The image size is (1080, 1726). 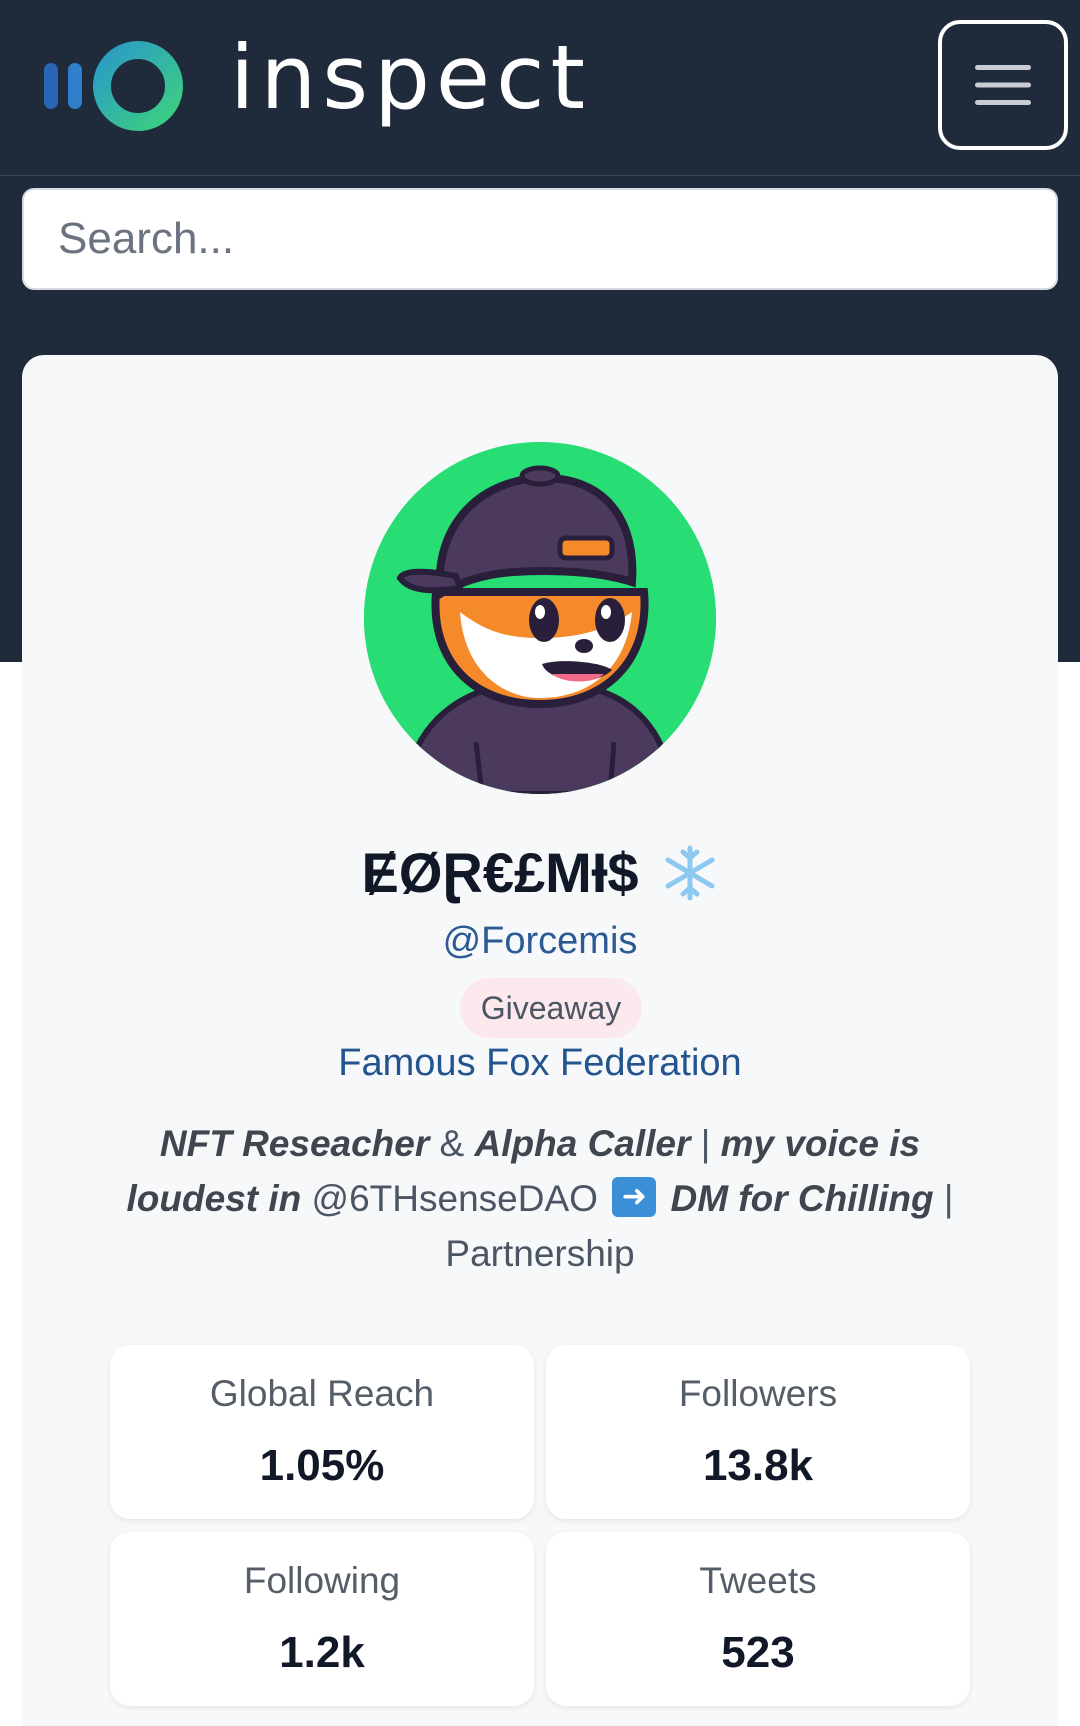 I want to click on logo-mark-icon, so click(x=113, y=86).